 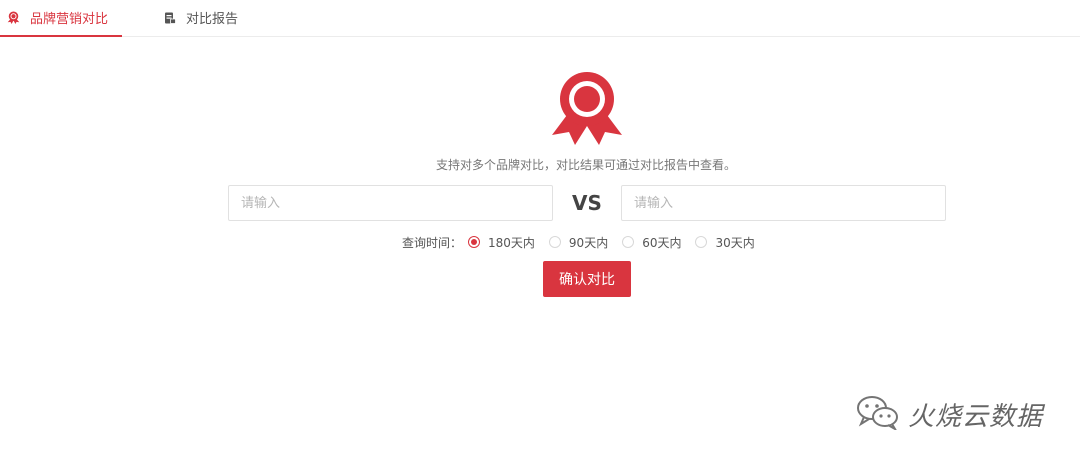 What do you see at coordinates (540, 18) in the screenshot?
I see `tab-bar: 品牌营销对比 对比报告` at bounding box center [540, 18].